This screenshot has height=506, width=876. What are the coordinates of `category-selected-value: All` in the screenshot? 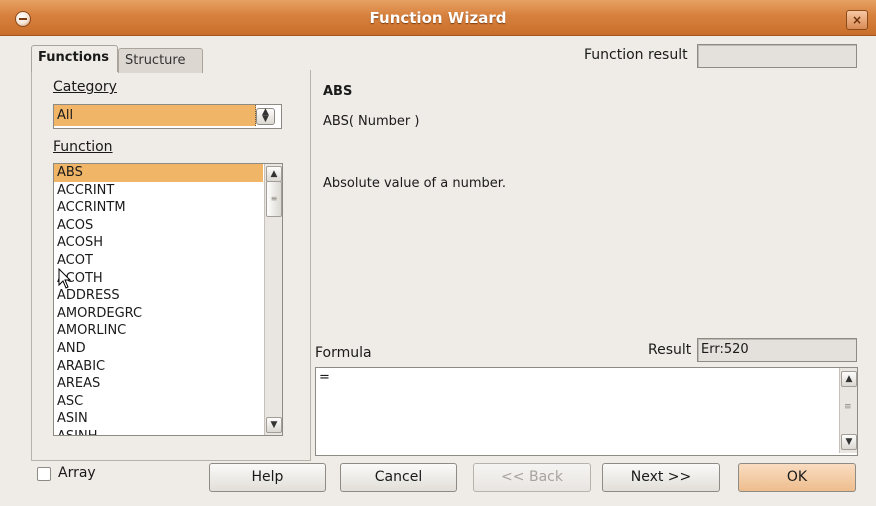 It's located at (155, 115).